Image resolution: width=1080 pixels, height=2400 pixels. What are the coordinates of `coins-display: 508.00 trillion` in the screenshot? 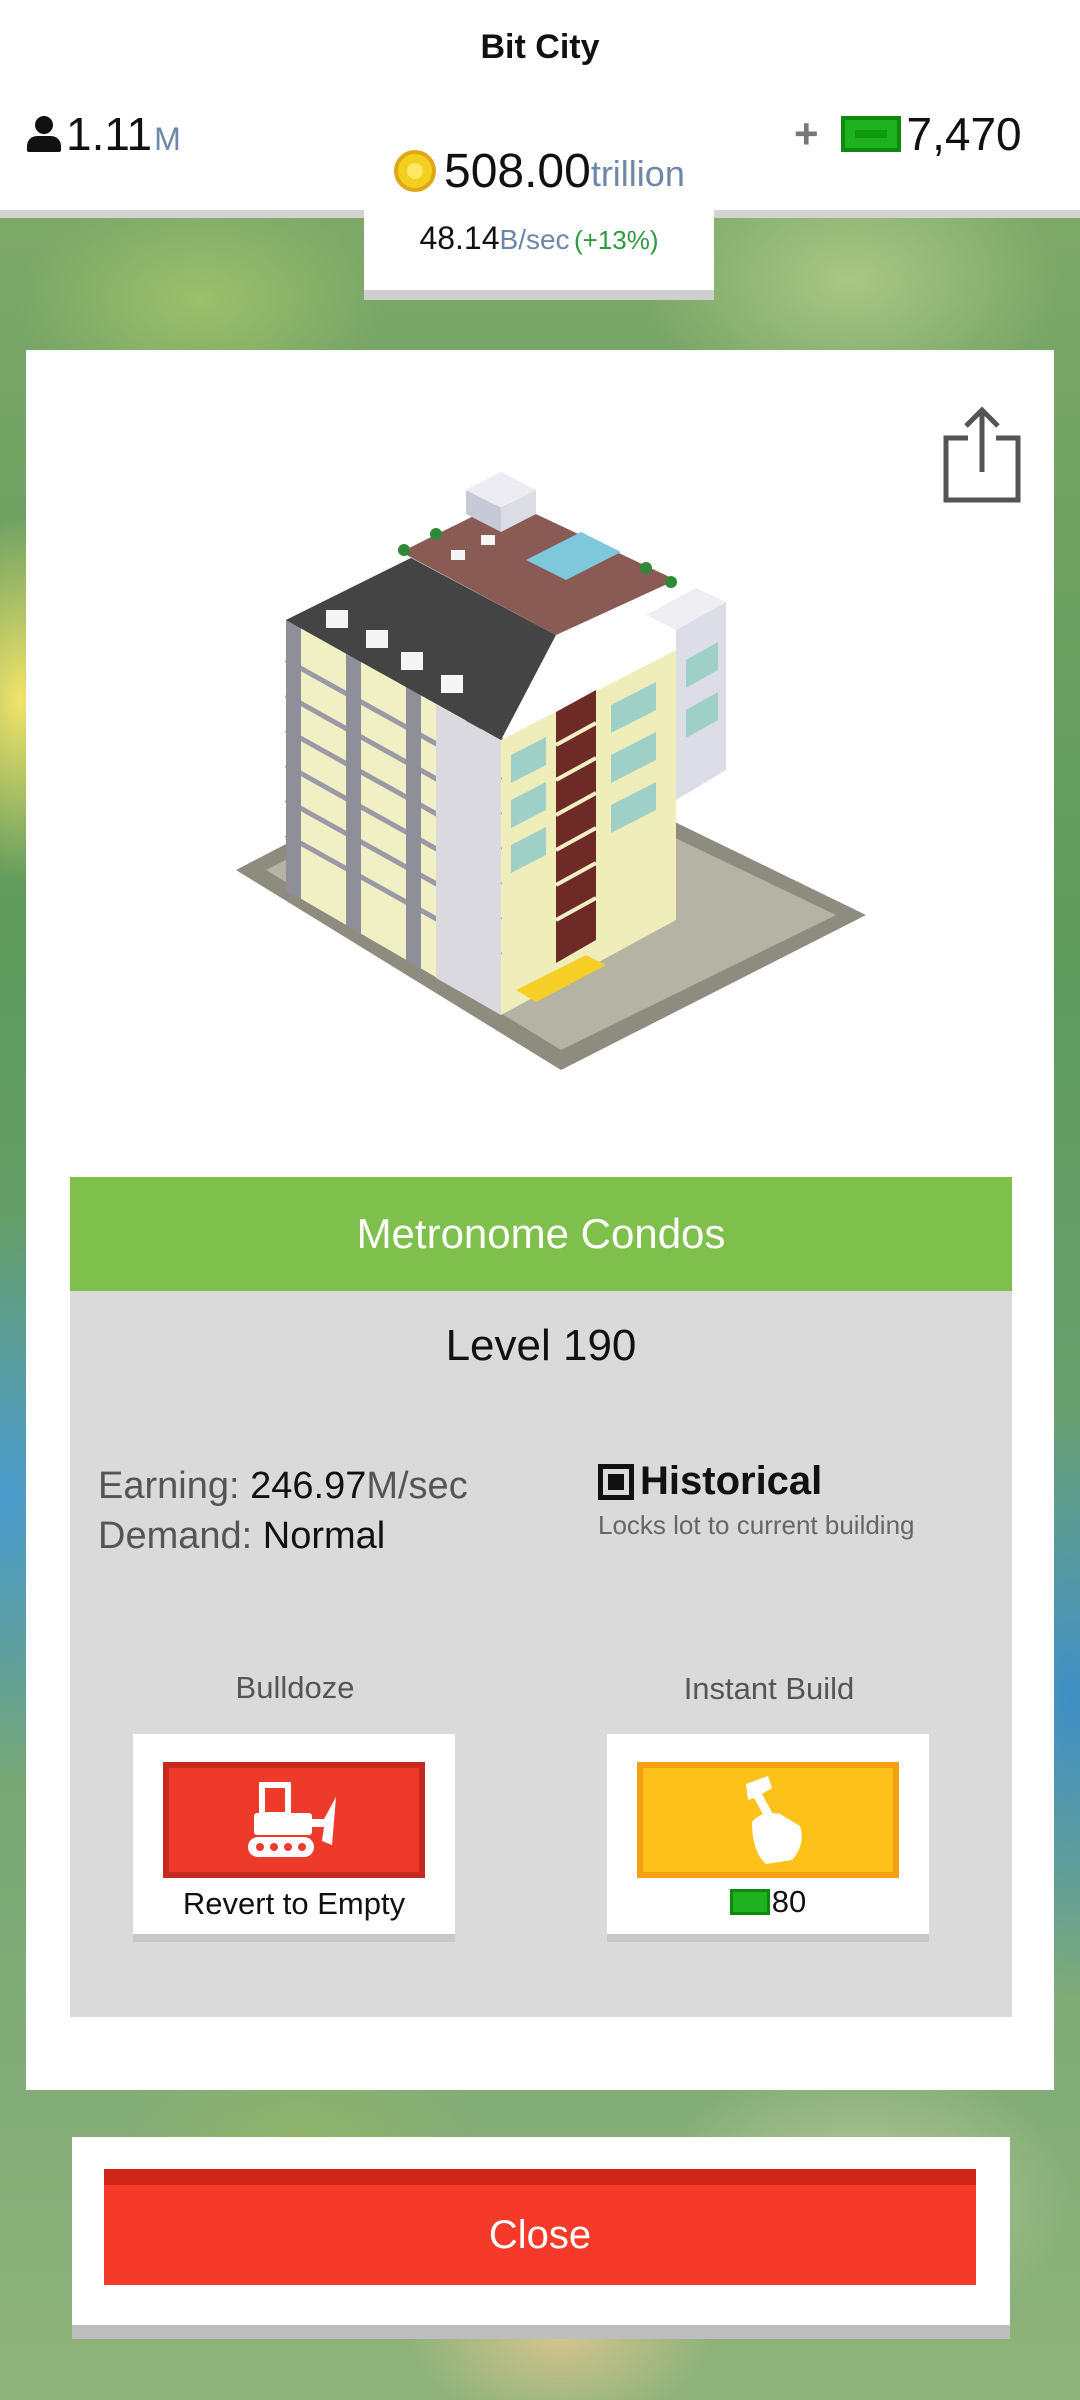 It's located at (539, 167).